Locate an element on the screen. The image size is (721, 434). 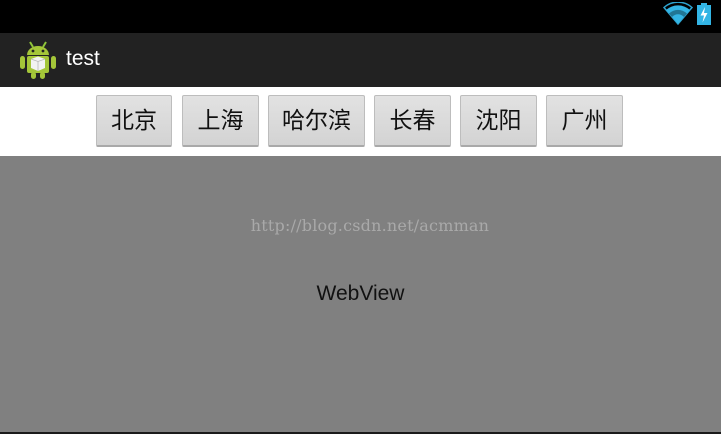
action-bar: test is located at coordinates (360, 60).